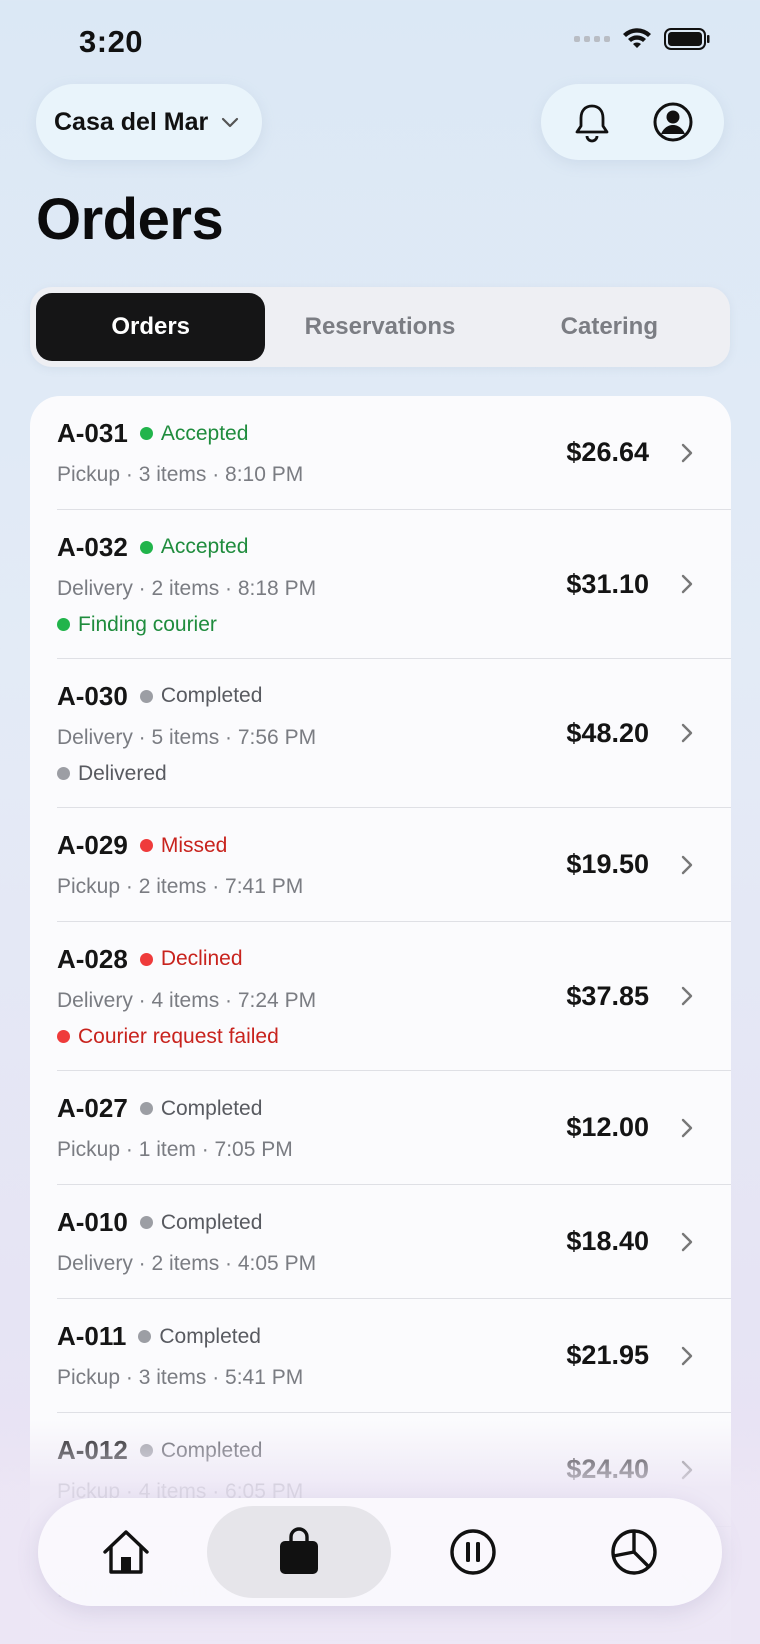 This screenshot has width=760, height=1644. What do you see at coordinates (380, 40) in the screenshot?
I see `status-bar: 3:20` at bounding box center [380, 40].